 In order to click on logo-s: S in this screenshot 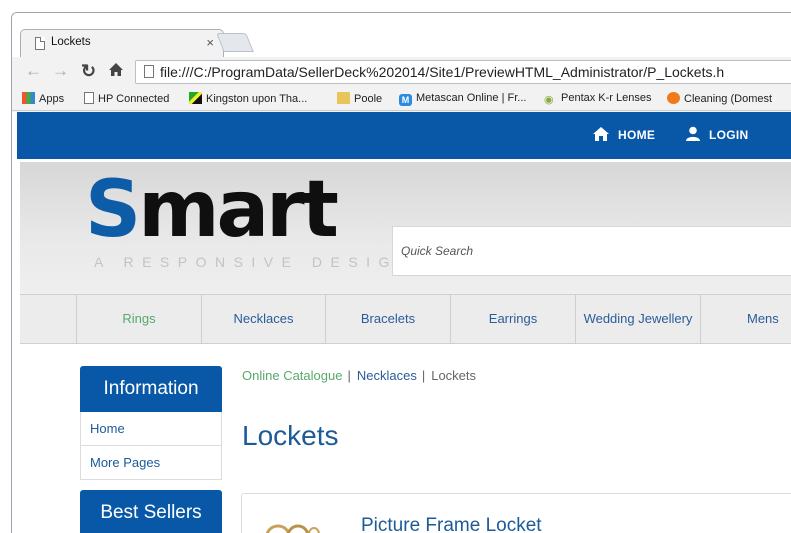, I will do `click(113, 210)`.